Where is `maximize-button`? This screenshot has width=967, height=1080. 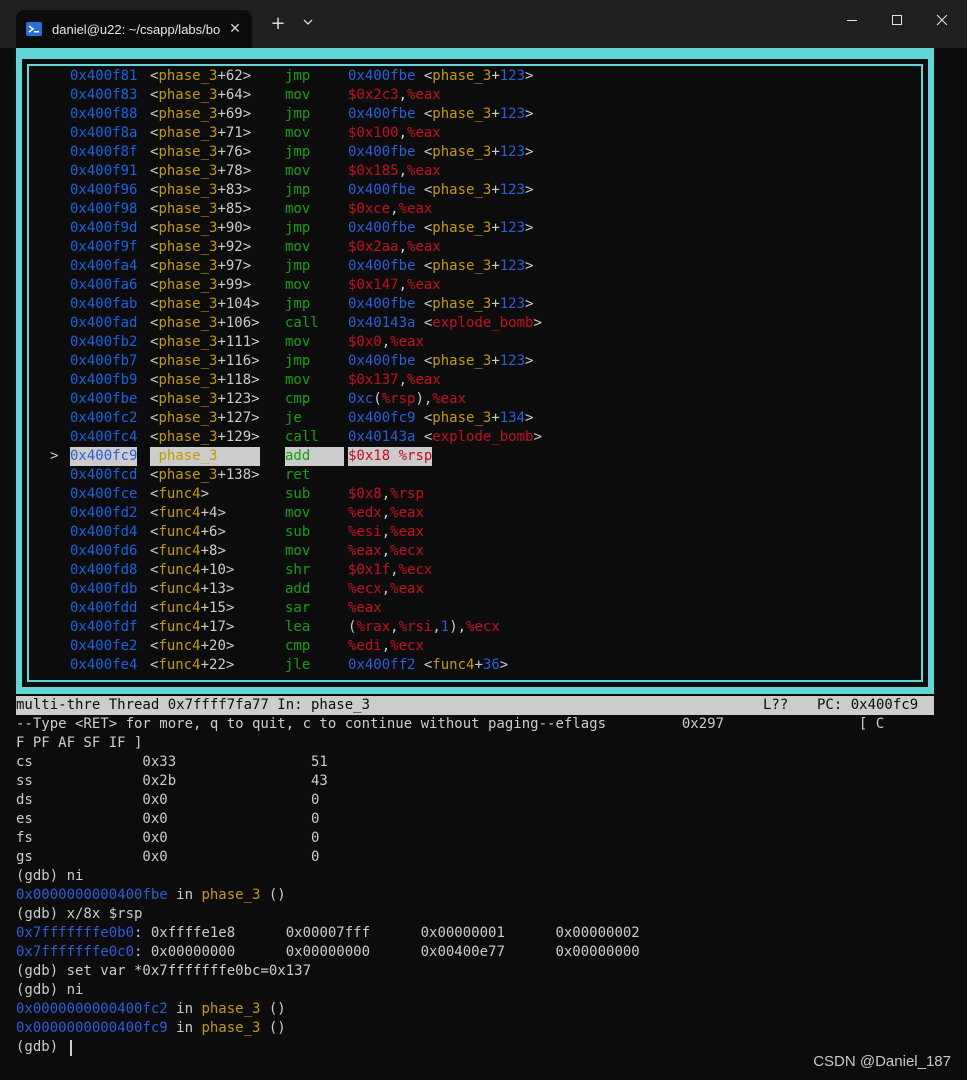 maximize-button is located at coordinates (897, 20).